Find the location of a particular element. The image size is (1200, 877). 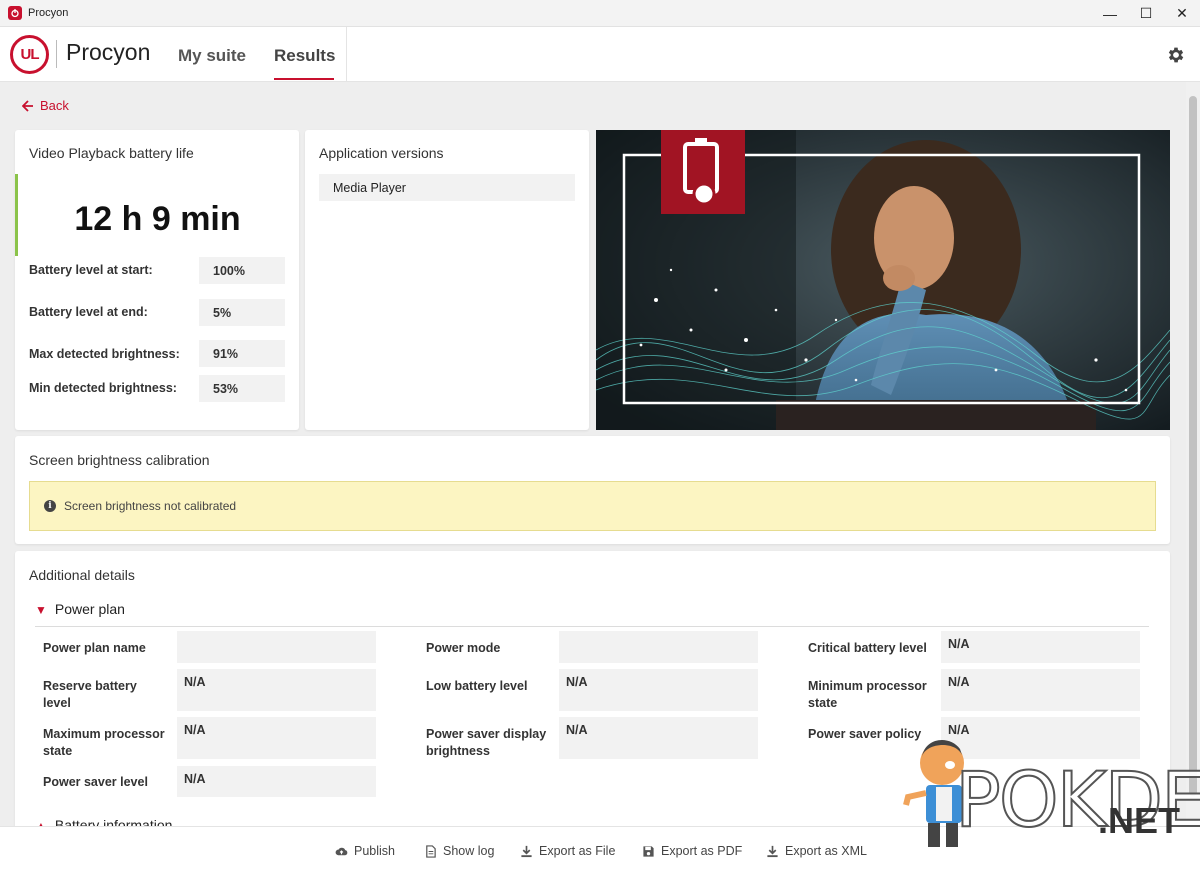

detail-label: Critical battery level is located at coordinates (867, 648).